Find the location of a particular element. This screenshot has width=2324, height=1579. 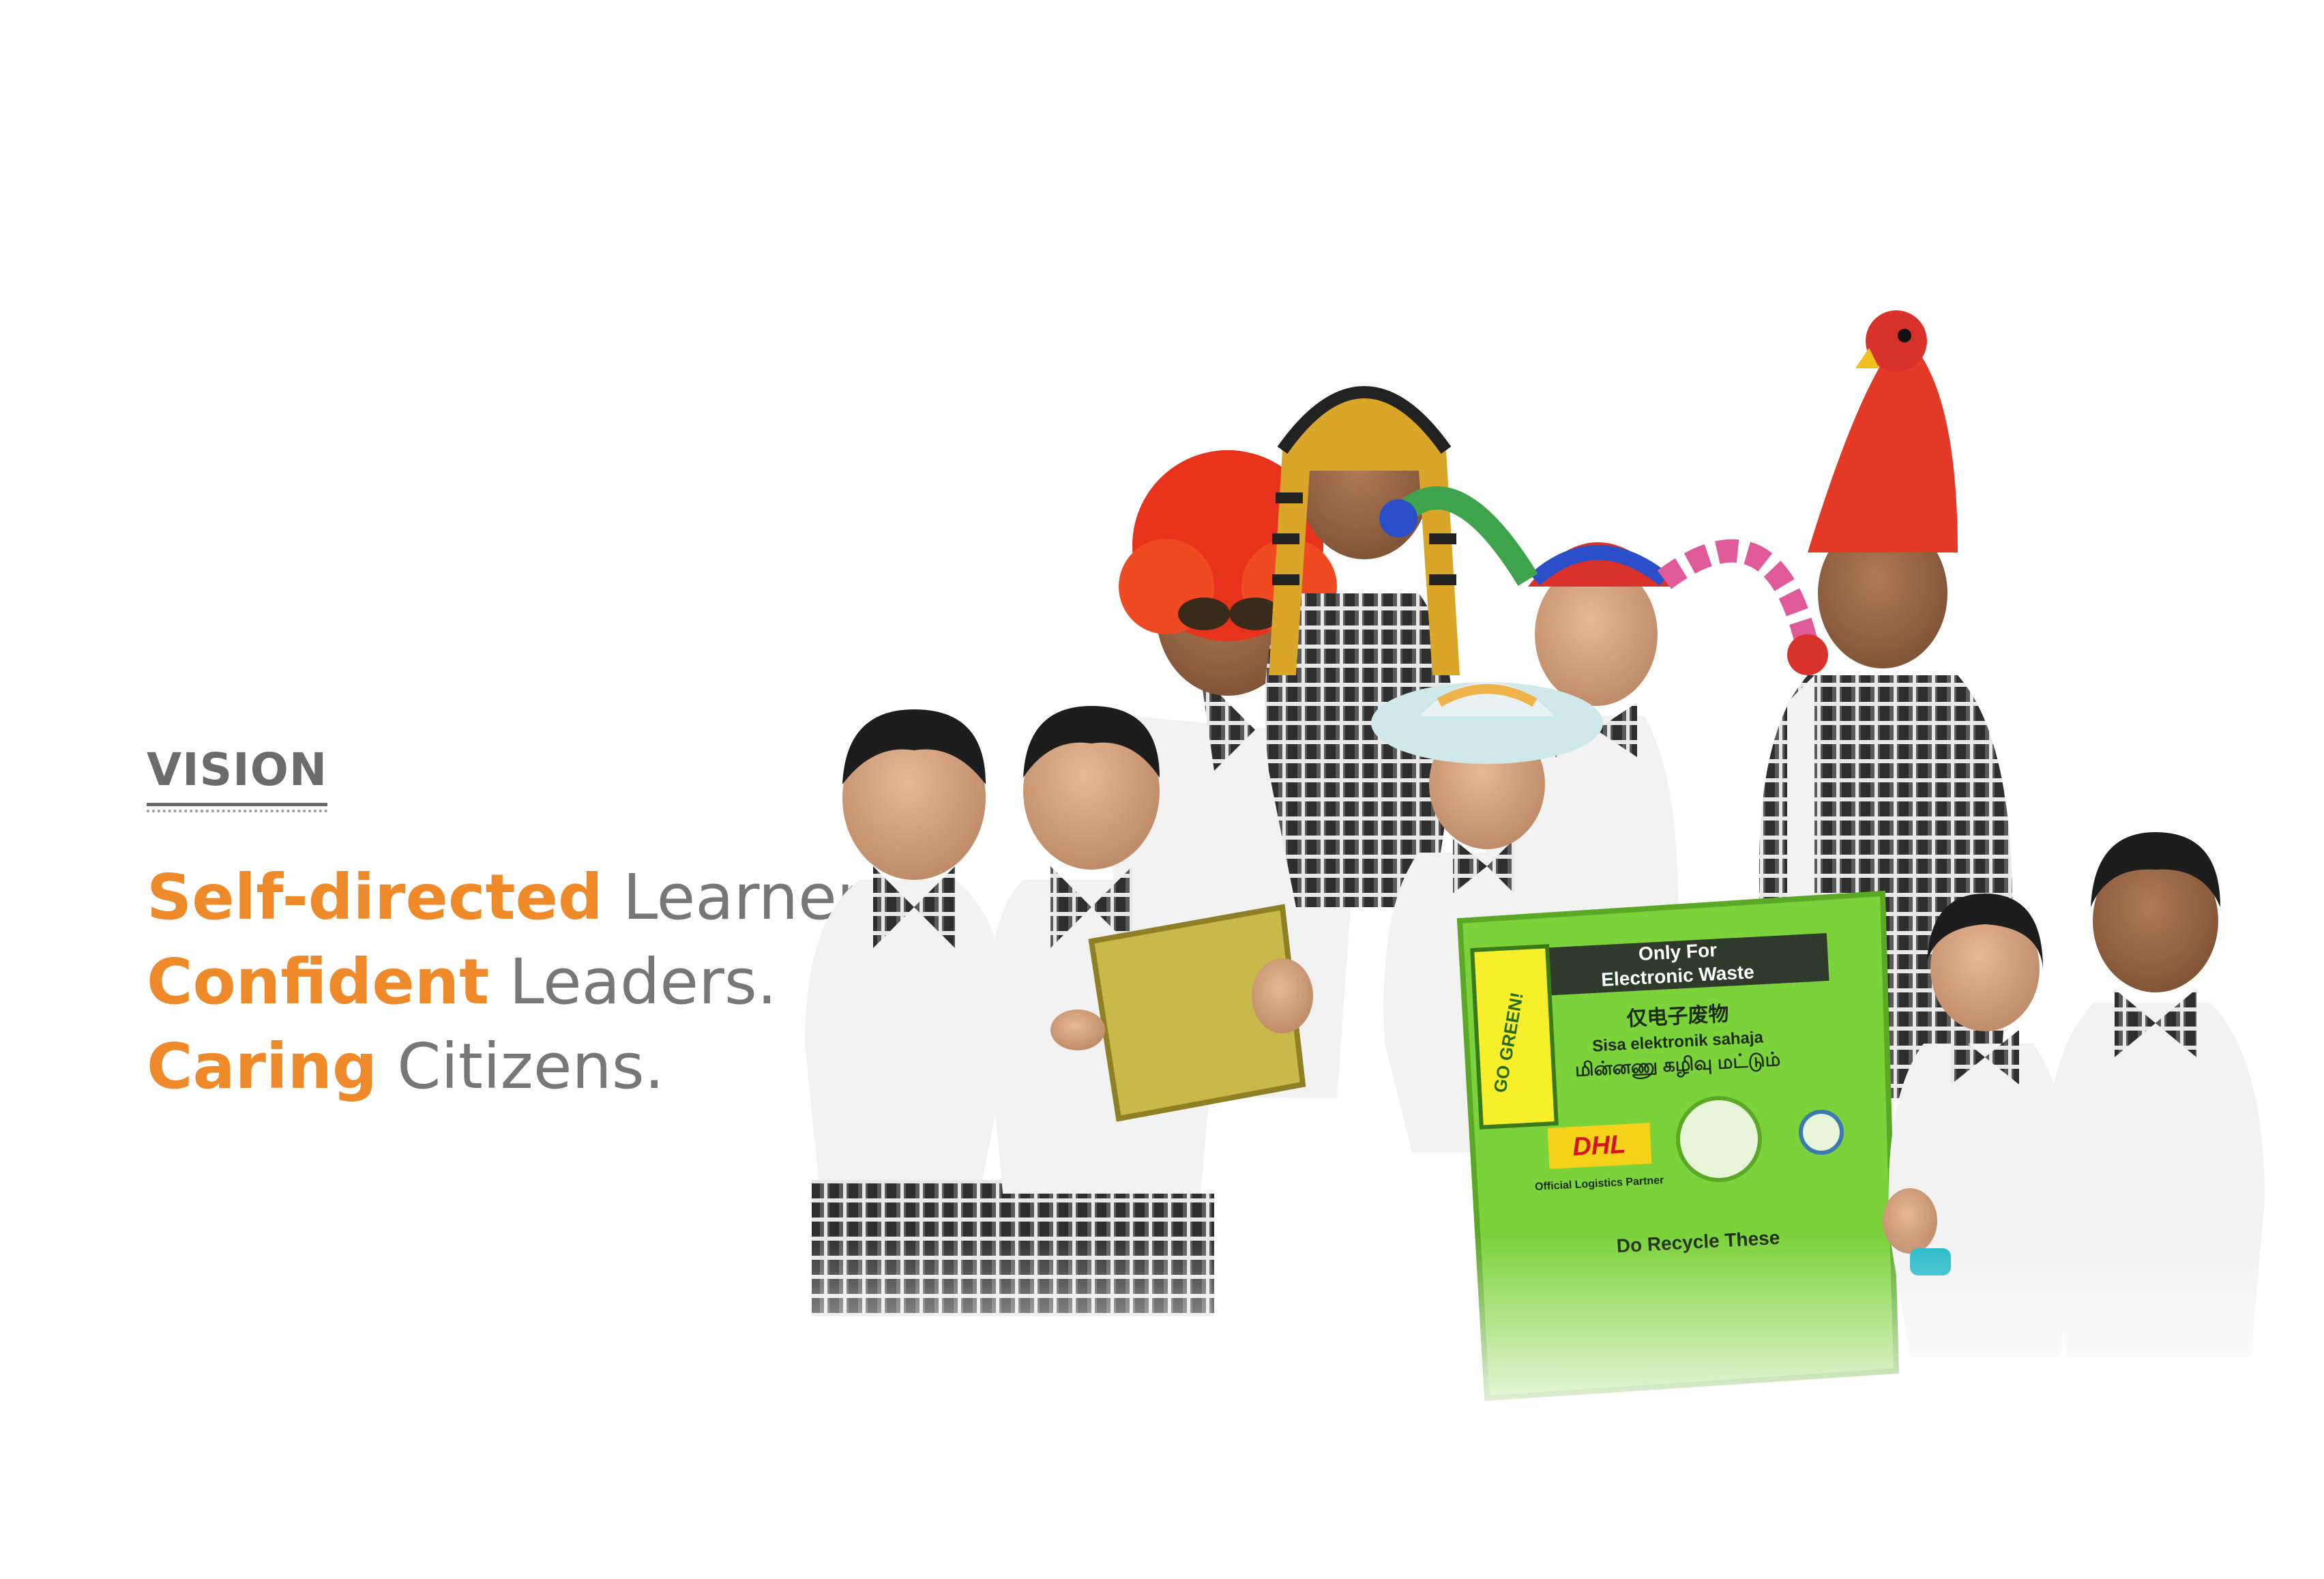

tagline-accent: Self-directed is located at coordinates (375, 897).